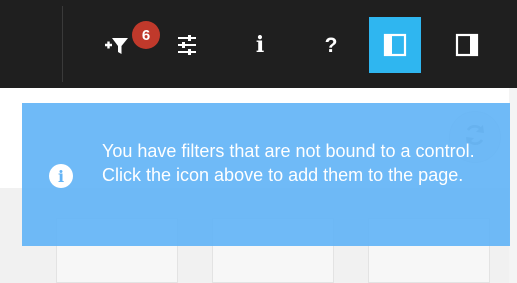 This screenshot has height=283, width=517. Describe the element at coordinates (62, 44) in the screenshot. I see `toolbar-divider` at that location.